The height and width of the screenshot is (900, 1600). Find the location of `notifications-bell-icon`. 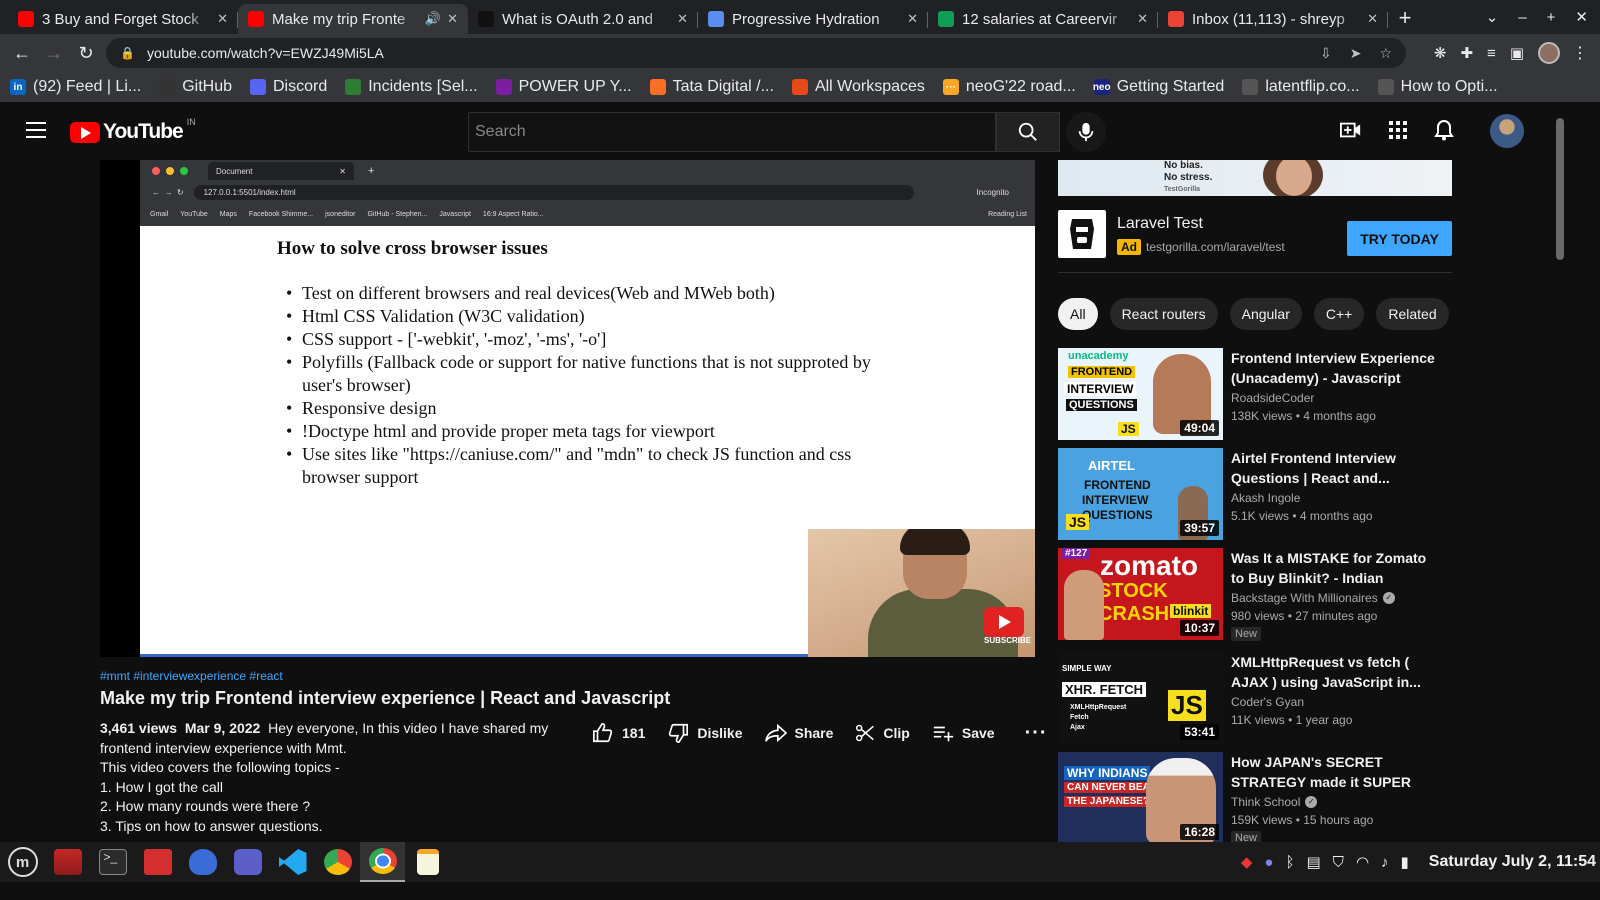

notifications-bell-icon is located at coordinates (1444, 130).